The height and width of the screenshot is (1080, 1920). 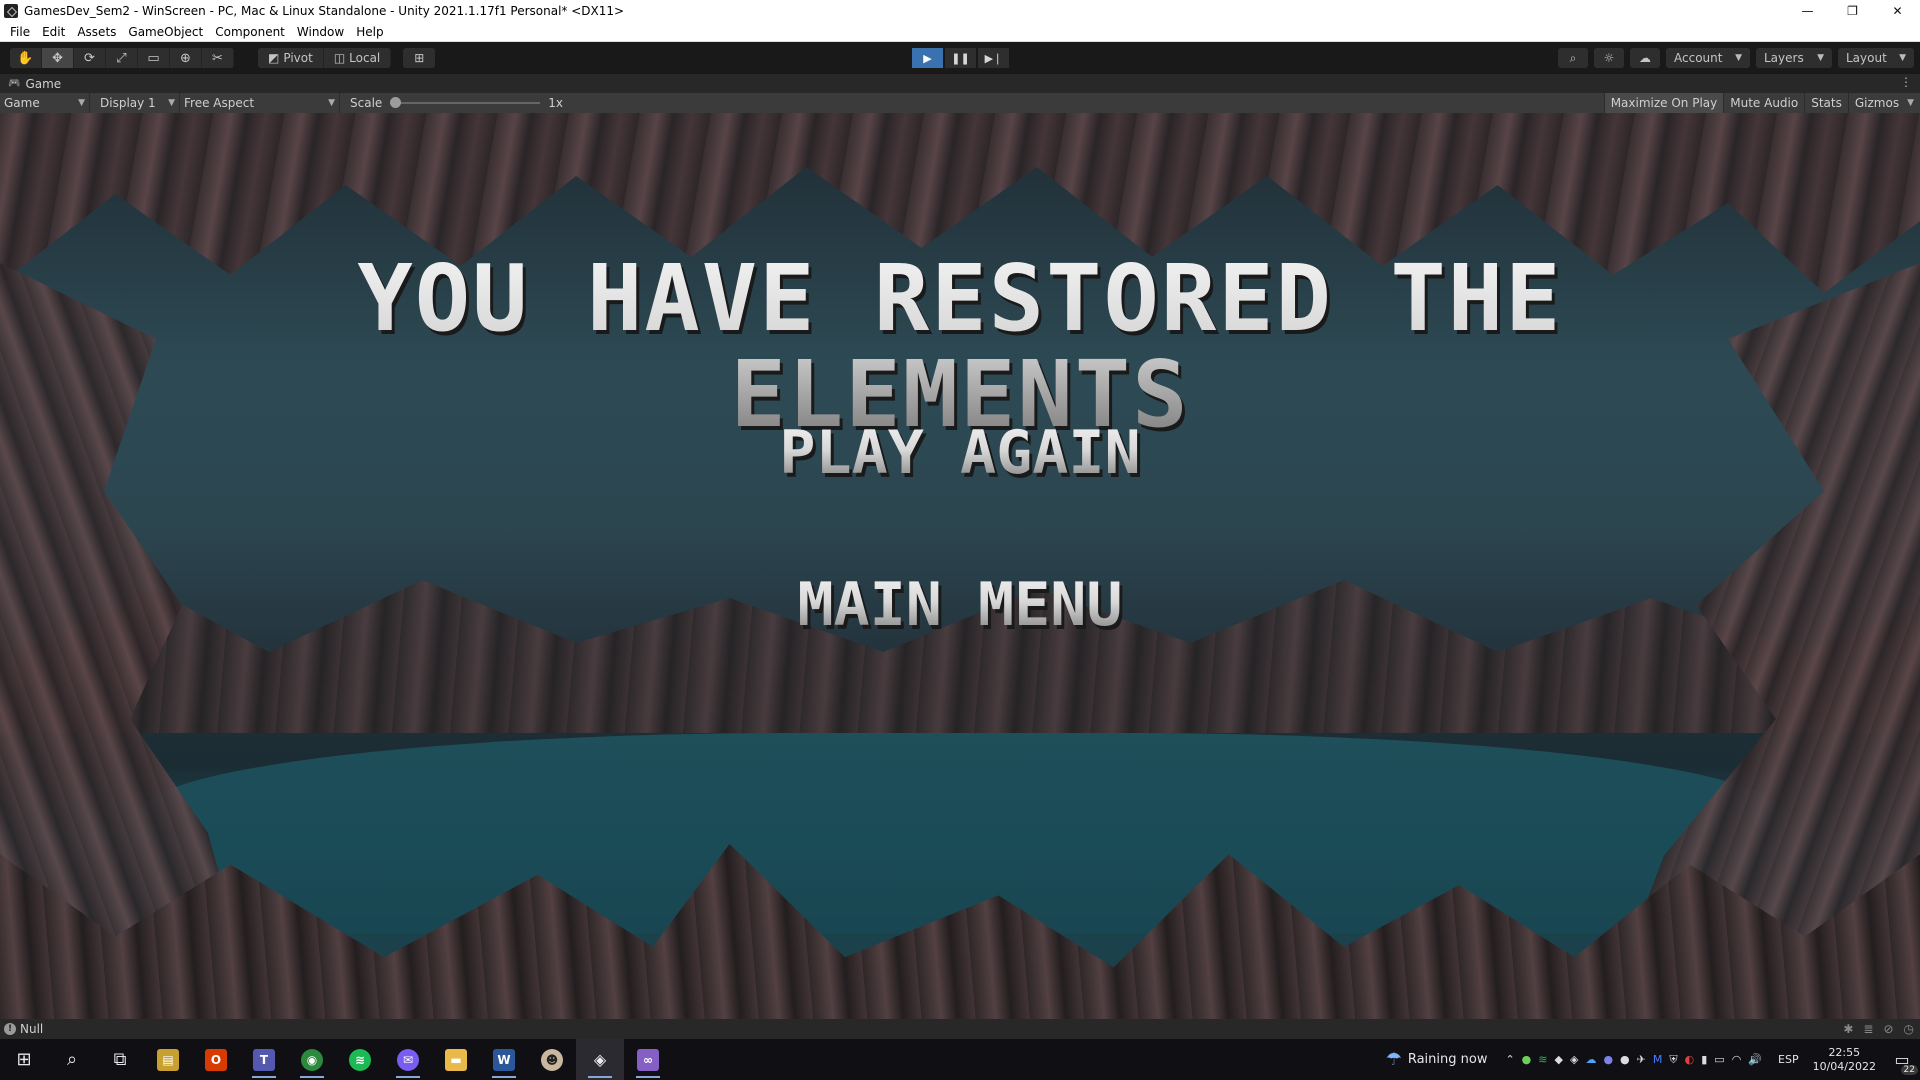 What do you see at coordinates (312, 1059) in the screenshot?
I see `chrome-icon: ◉` at bounding box center [312, 1059].